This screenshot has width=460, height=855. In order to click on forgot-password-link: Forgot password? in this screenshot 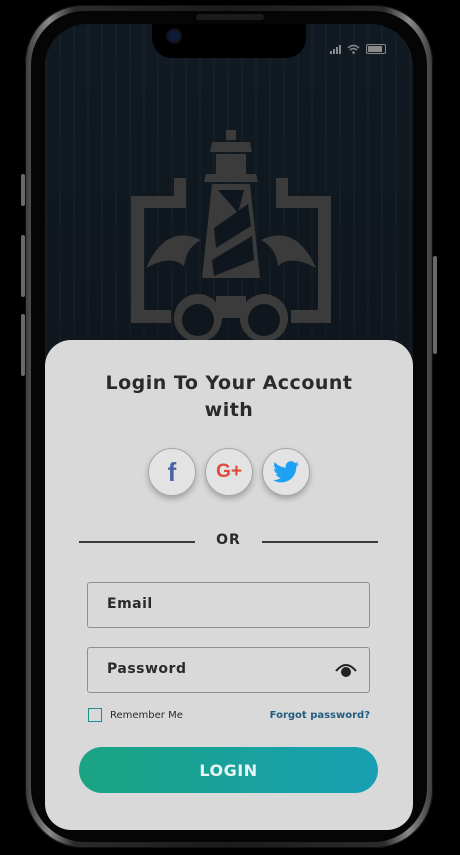, I will do `click(320, 715)`.